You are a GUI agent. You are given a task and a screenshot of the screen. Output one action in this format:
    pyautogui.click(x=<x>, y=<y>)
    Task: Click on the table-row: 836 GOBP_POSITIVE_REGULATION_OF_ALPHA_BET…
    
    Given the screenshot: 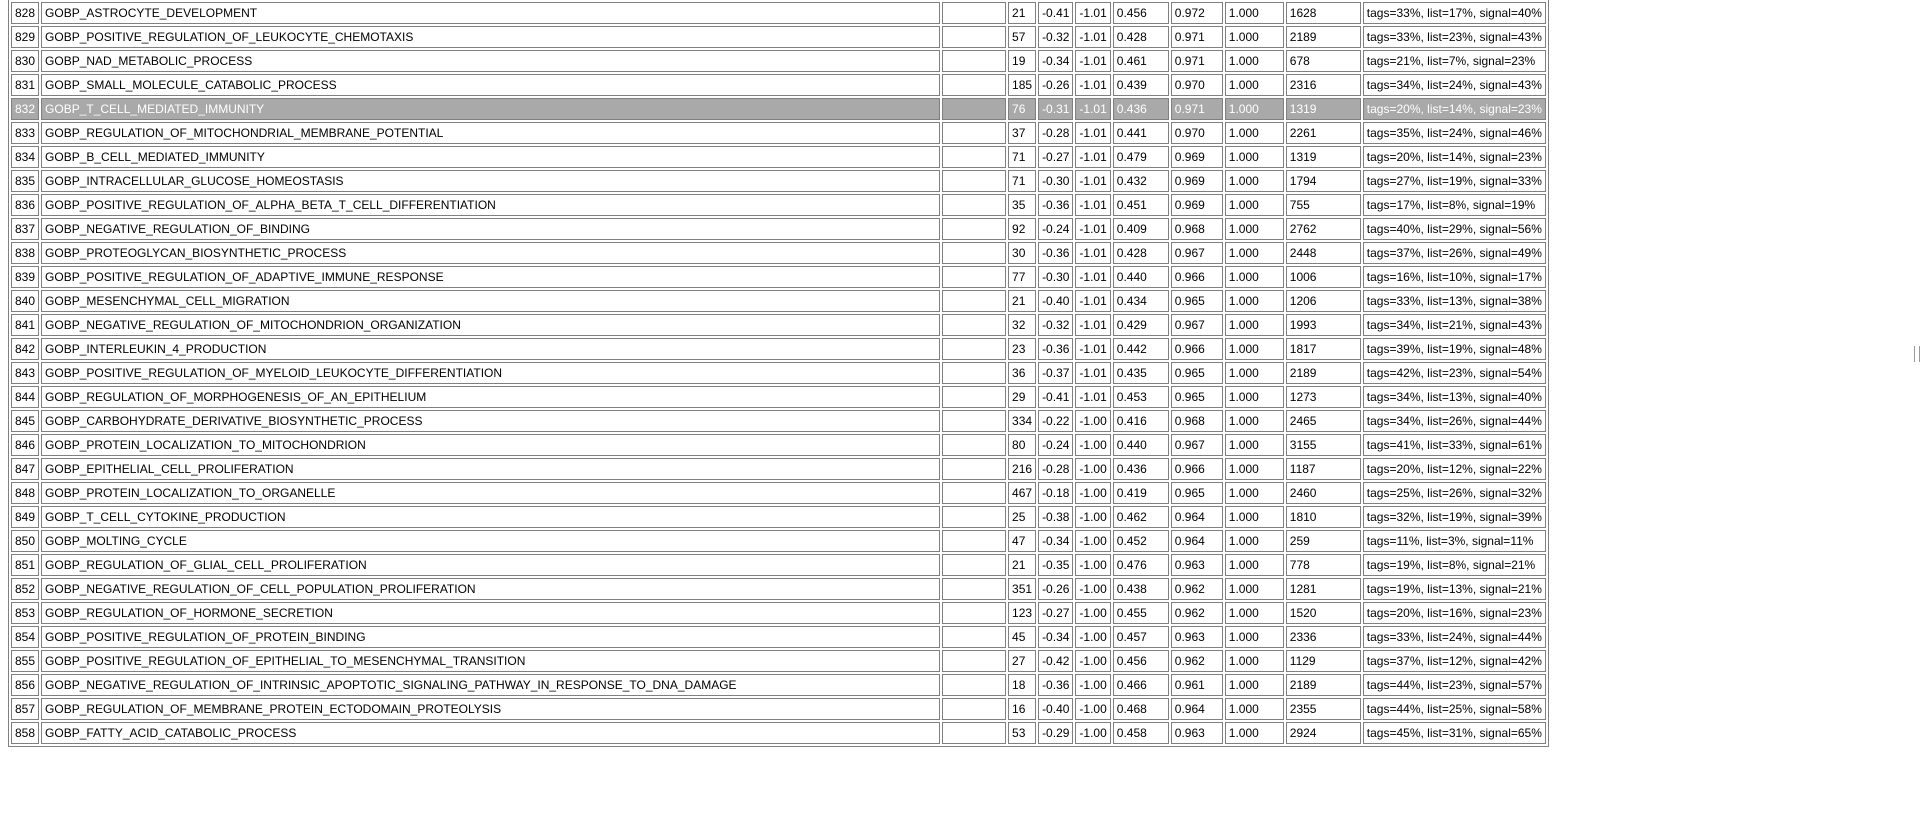 What is the action you would take?
    pyautogui.click(x=778, y=205)
    